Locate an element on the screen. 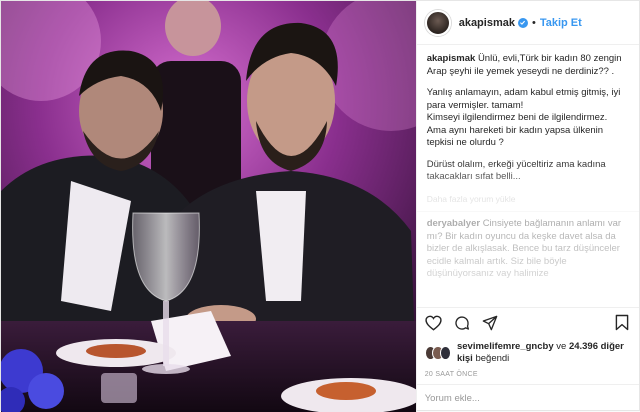 Image resolution: width=640 pixels, height=412 pixels. share-plane-icon is located at coordinates (490, 323).